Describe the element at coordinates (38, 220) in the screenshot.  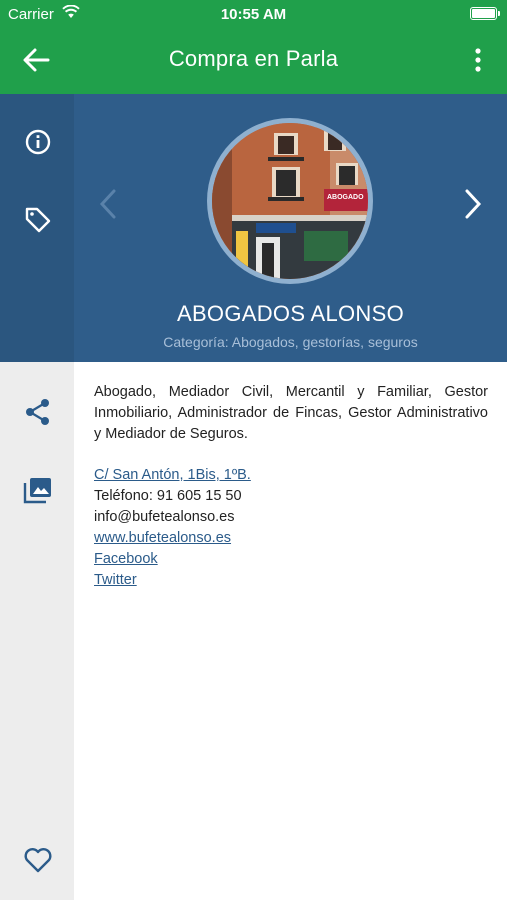
I see `tag-icon` at that location.